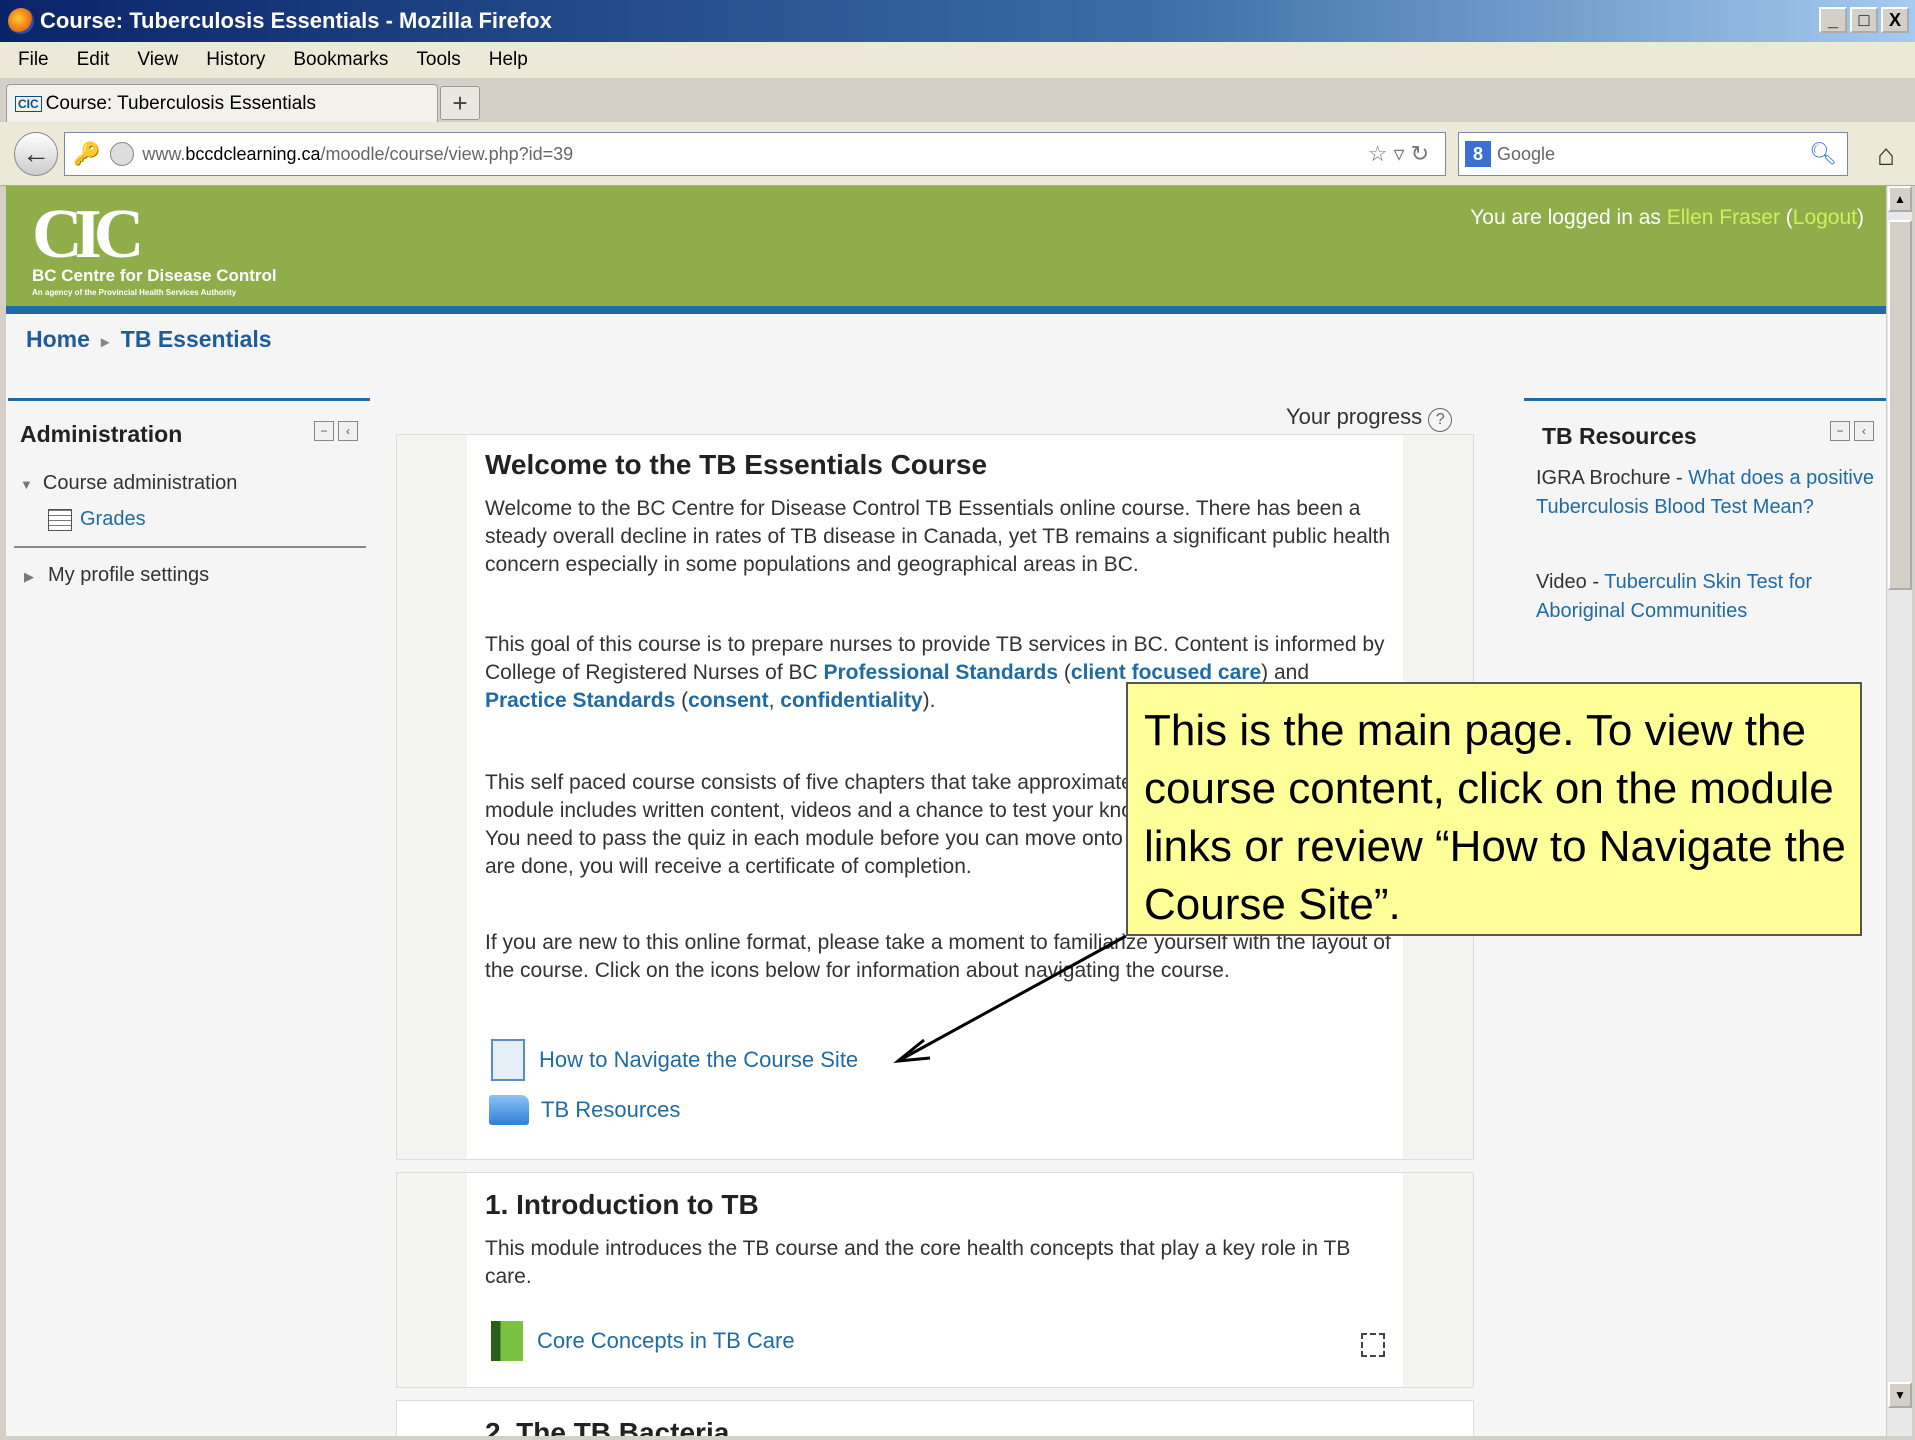 The image size is (1915, 1440). Describe the element at coordinates (509, 1110) in the screenshot. I see `folder-icon` at that location.